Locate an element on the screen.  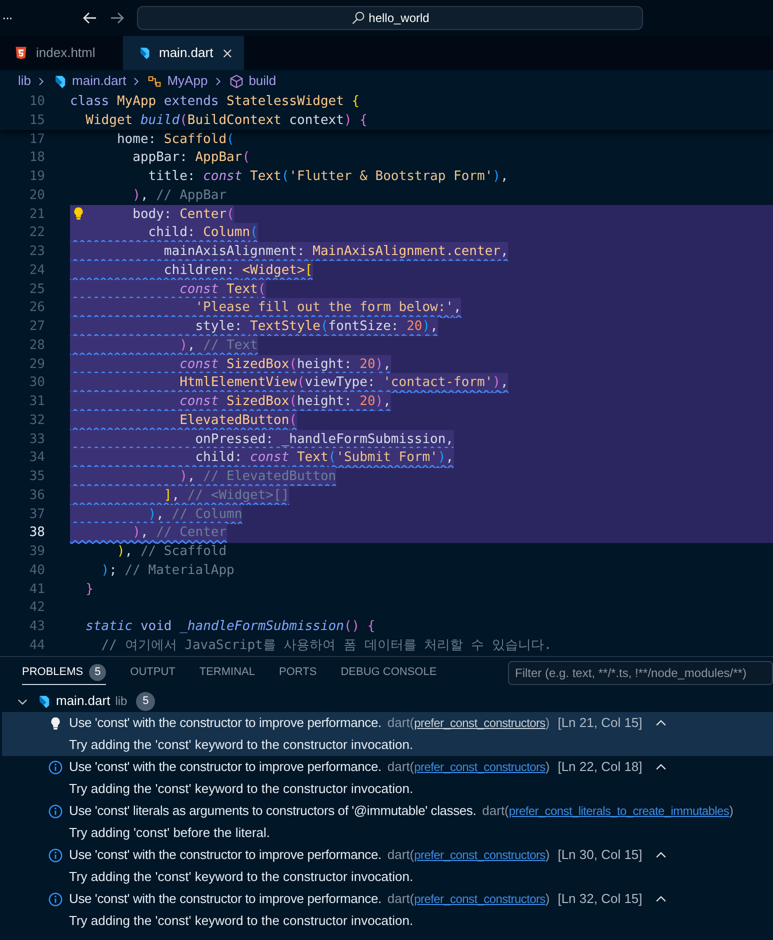
line-number: 34 is located at coordinates (36, 458).